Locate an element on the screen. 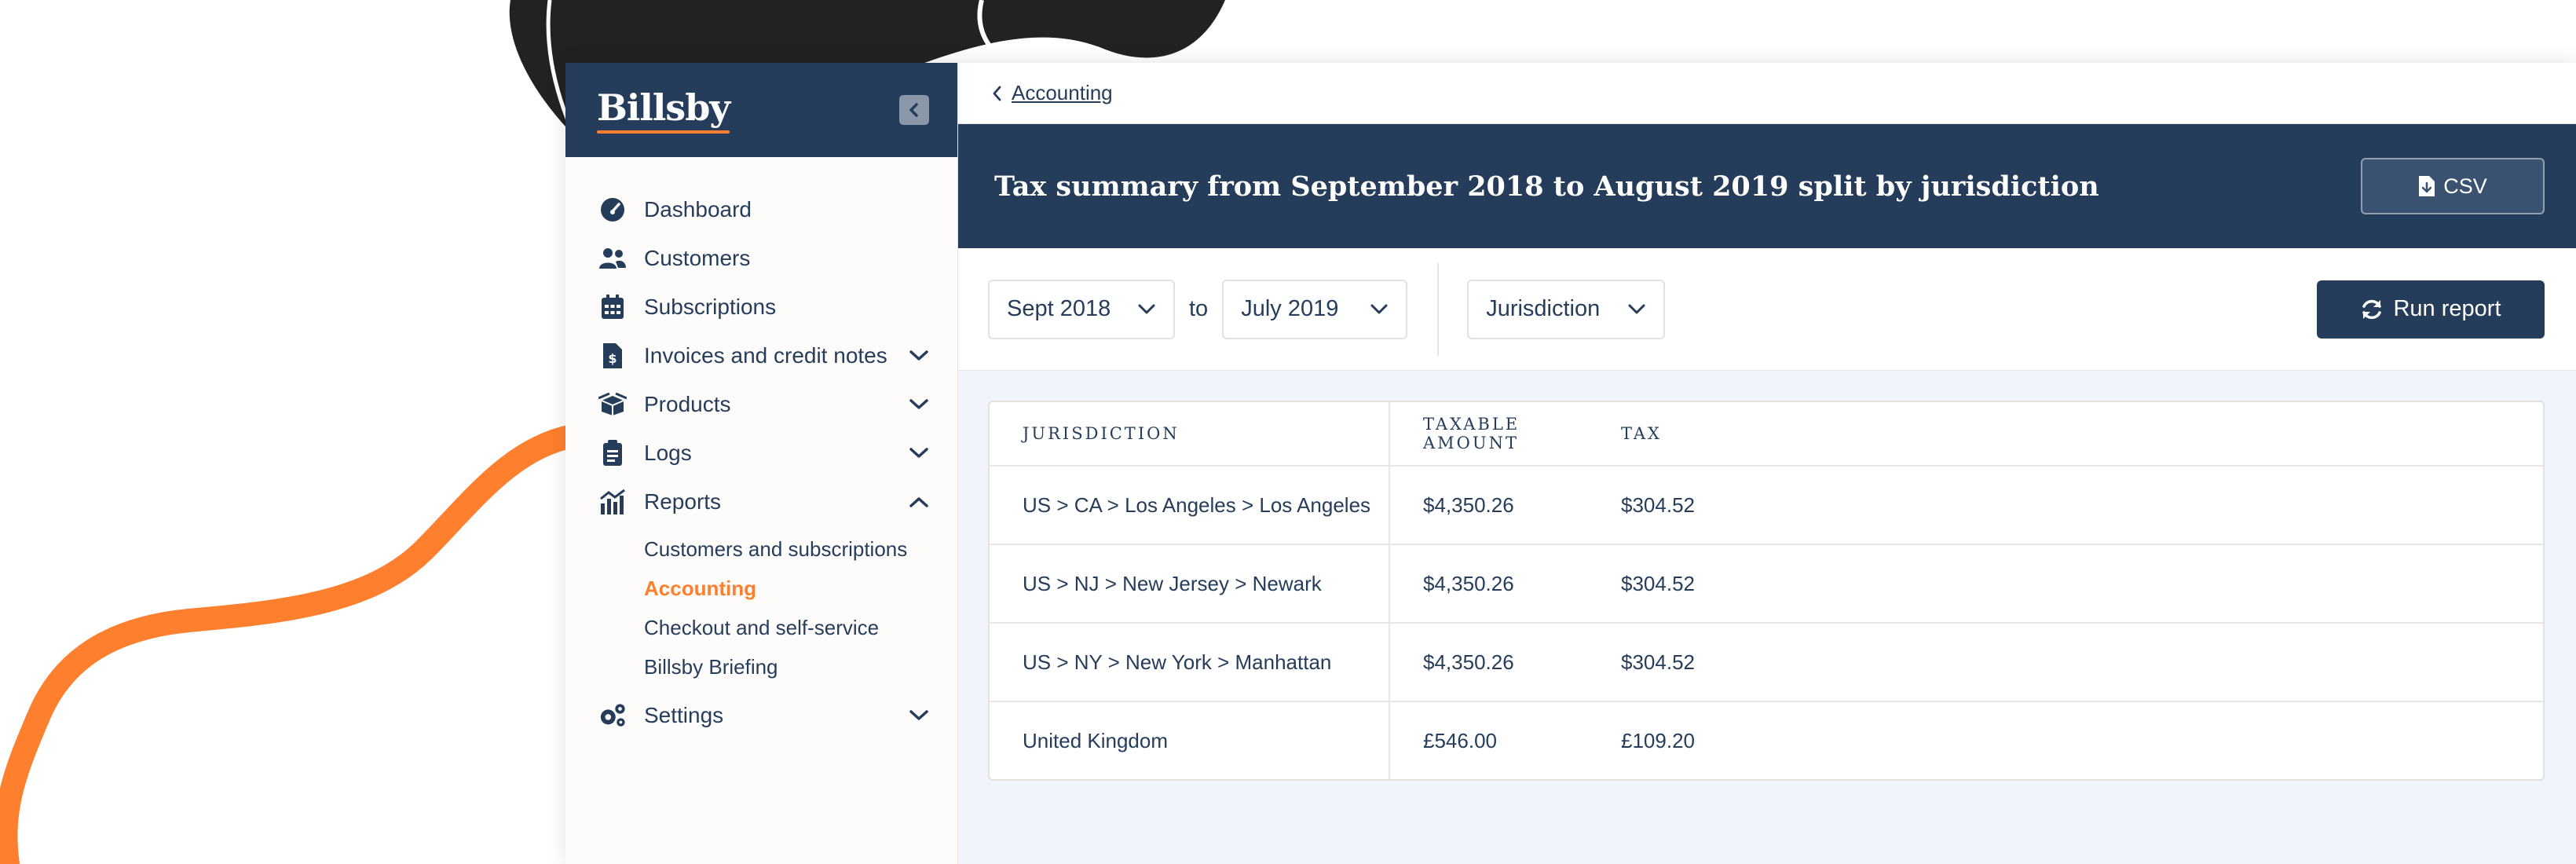  breadcrumb: Accounting is located at coordinates (1052, 93).